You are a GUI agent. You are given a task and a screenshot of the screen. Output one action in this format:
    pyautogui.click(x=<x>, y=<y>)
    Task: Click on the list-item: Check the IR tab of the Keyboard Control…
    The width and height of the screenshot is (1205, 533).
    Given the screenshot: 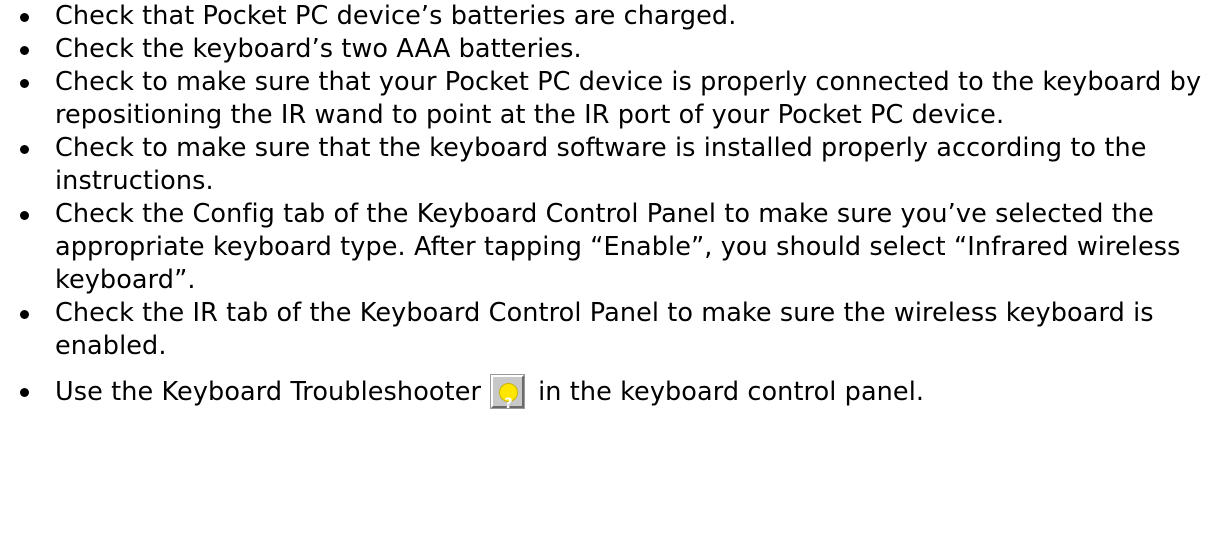 What is the action you would take?
    pyautogui.click(x=602, y=330)
    